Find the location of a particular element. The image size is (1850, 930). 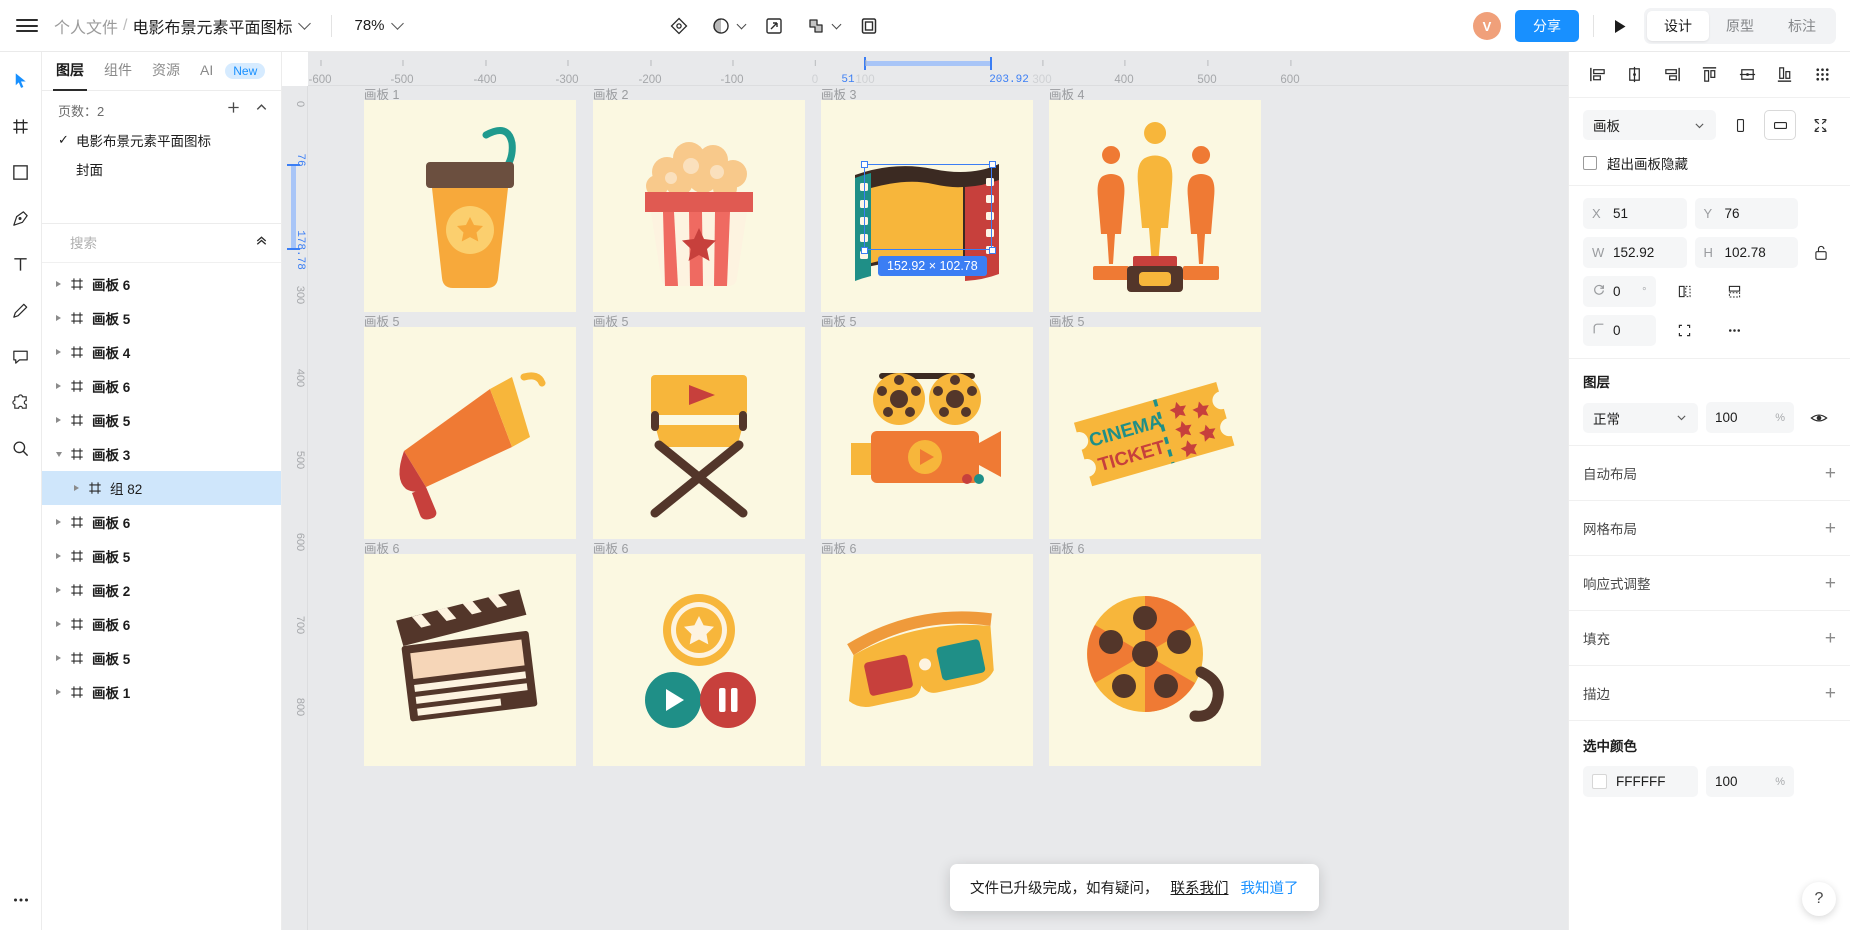

selection-handle-br is located at coordinates (992, 250).